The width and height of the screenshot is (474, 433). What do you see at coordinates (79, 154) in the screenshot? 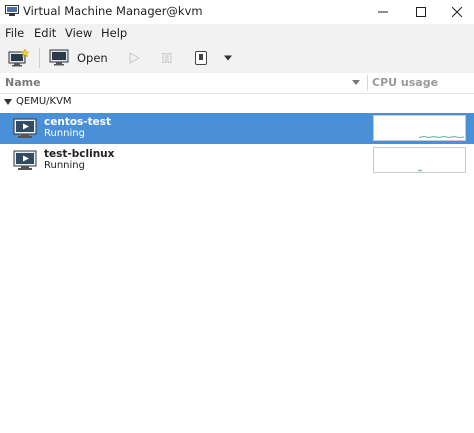
I see `vm-name: test-bclinux` at bounding box center [79, 154].